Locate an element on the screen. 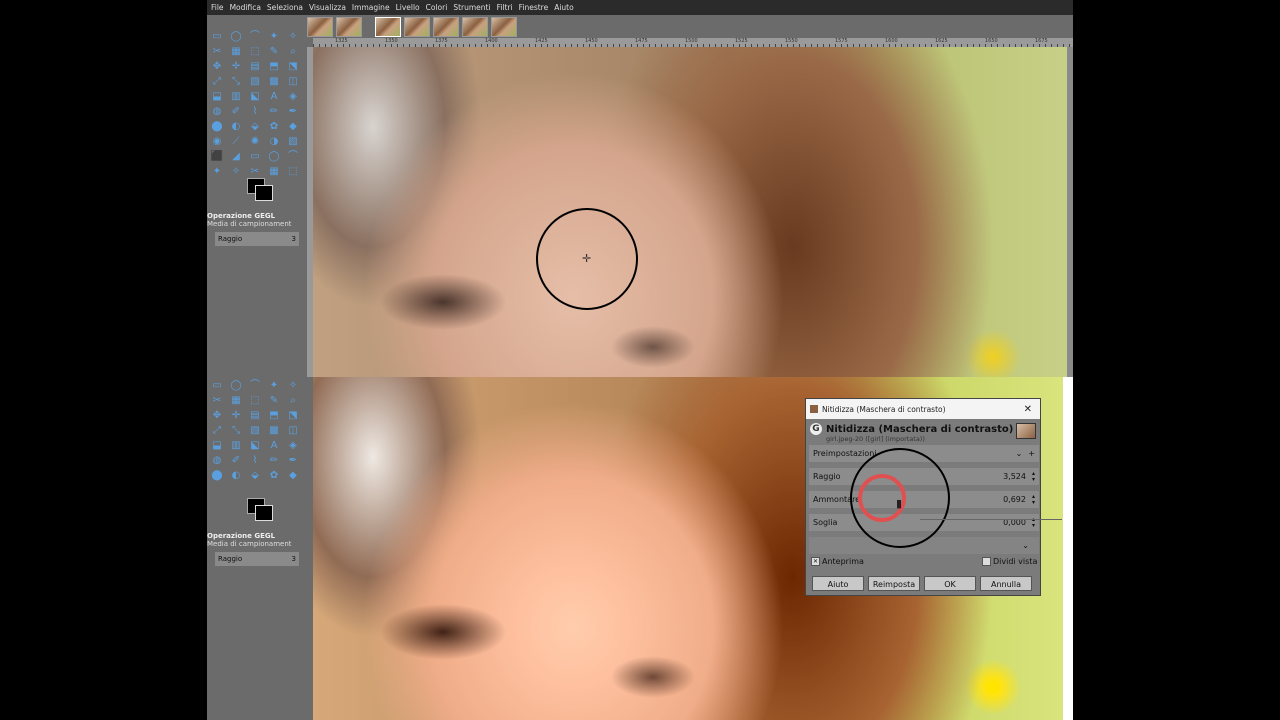 The image size is (1280, 720). image-tab-active is located at coordinates (388, 27).